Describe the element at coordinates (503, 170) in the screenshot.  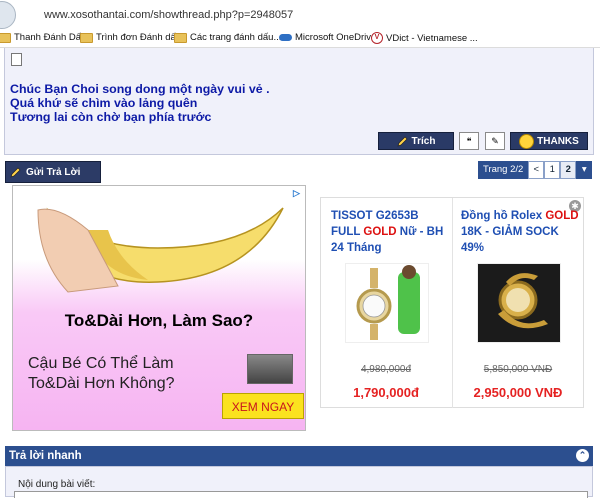
I see `page-indicator: Trang 2/2` at that location.